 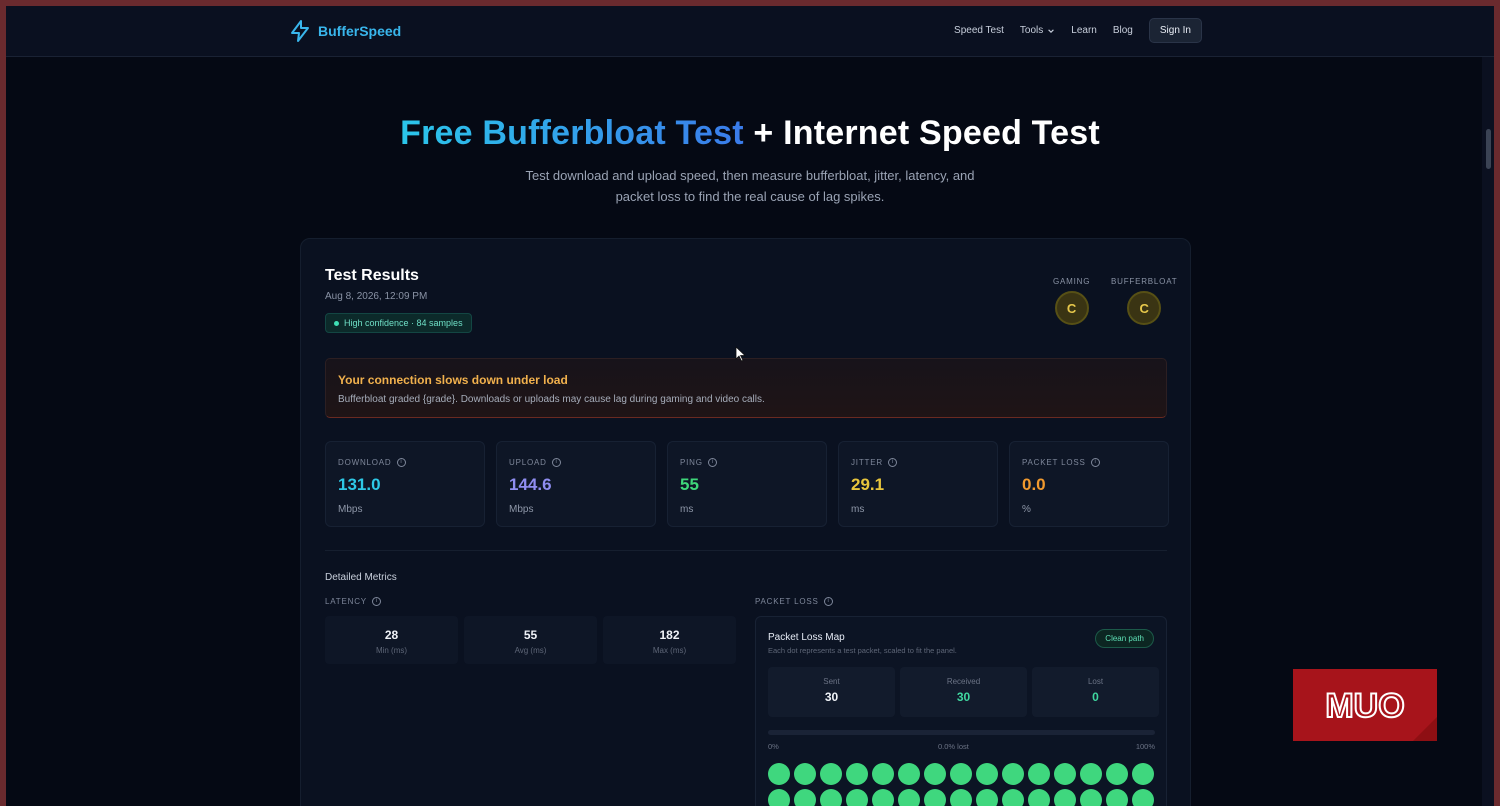 What do you see at coordinates (831, 697) in the screenshot?
I see `packets-sent-value: 30` at bounding box center [831, 697].